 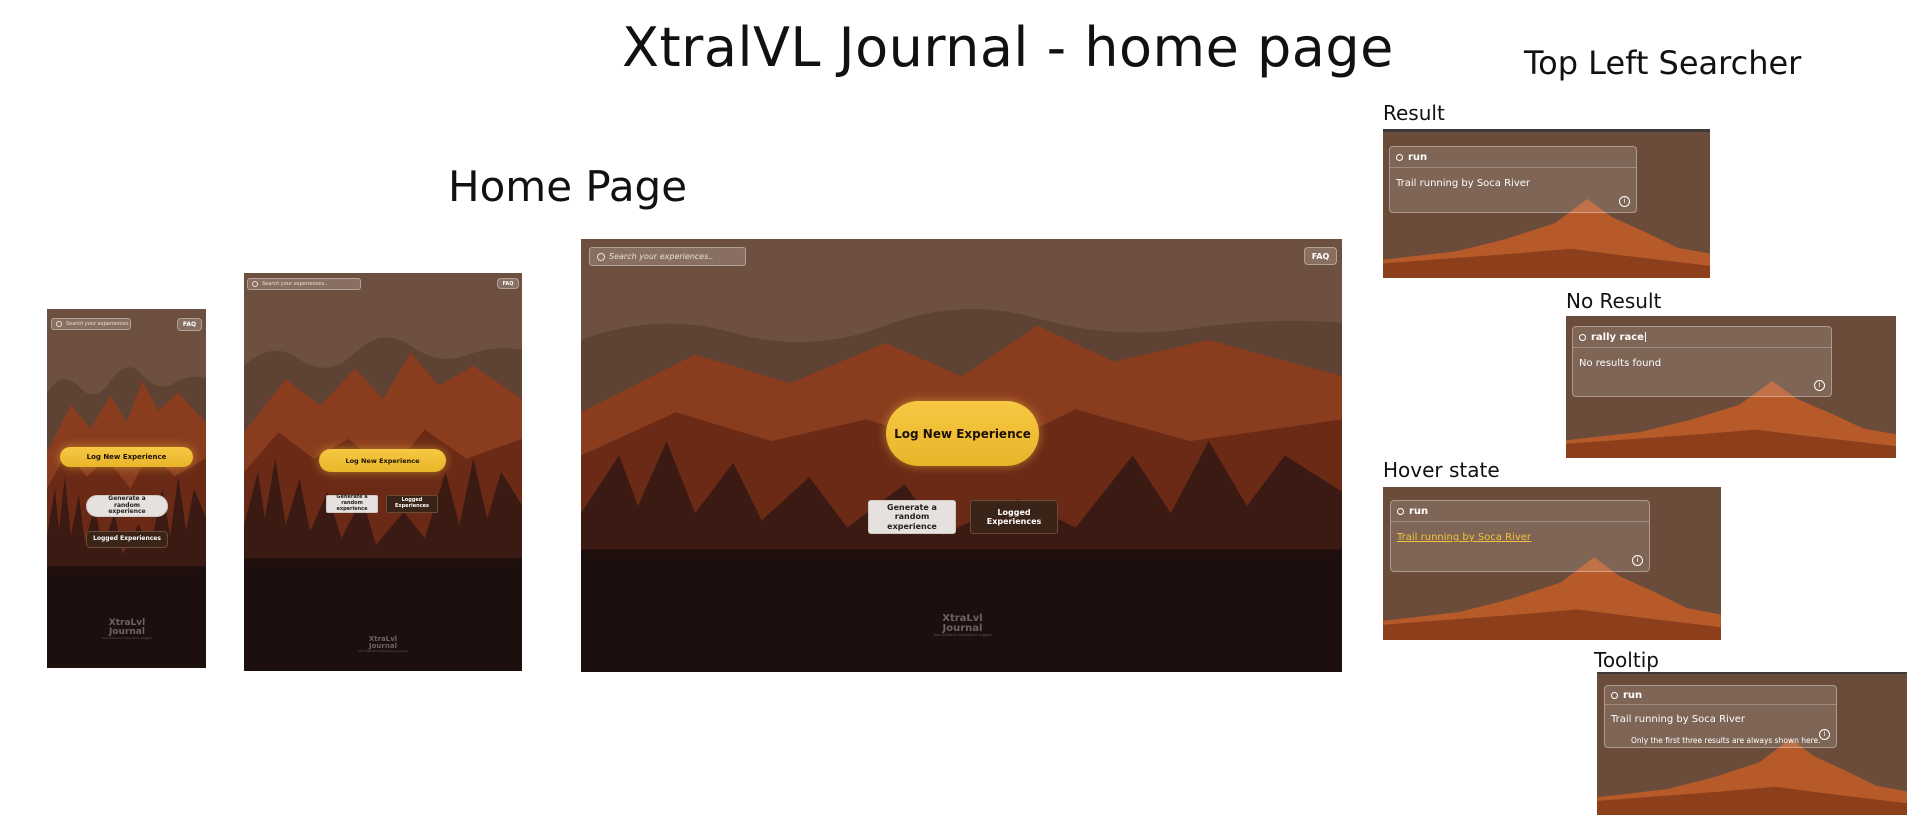 I want to click on search-field: rally race, so click(x=1702, y=337).